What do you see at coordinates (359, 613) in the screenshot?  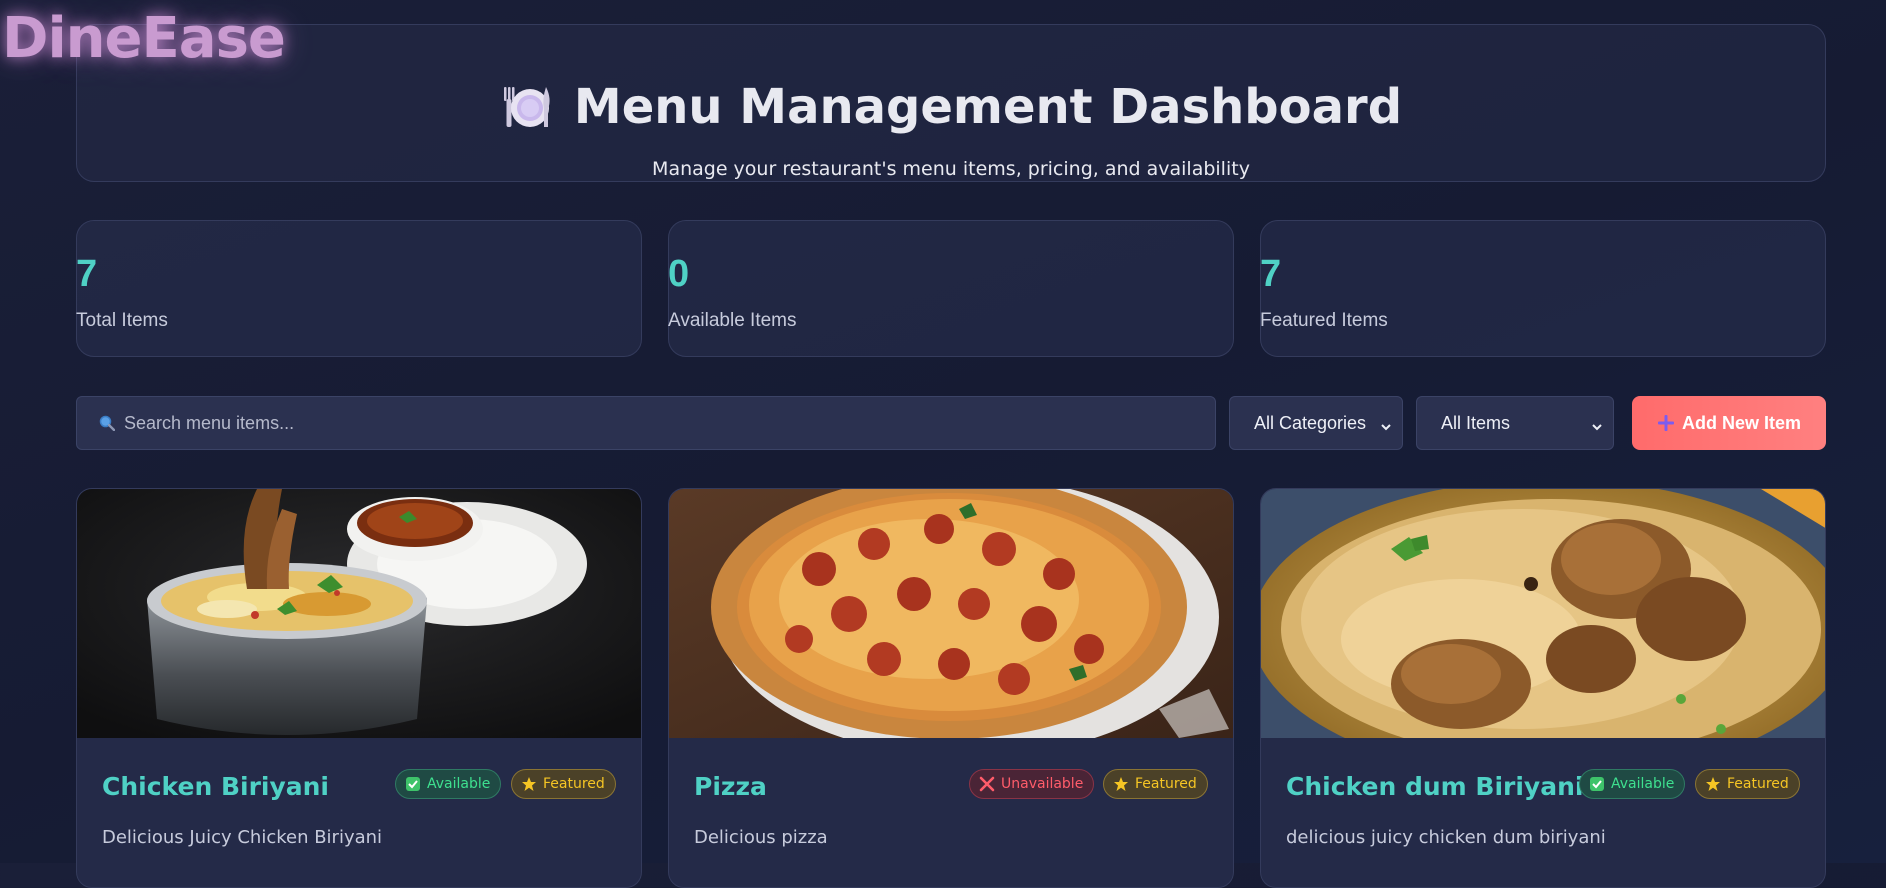 I see `chicken-biriyani-photo` at bounding box center [359, 613].